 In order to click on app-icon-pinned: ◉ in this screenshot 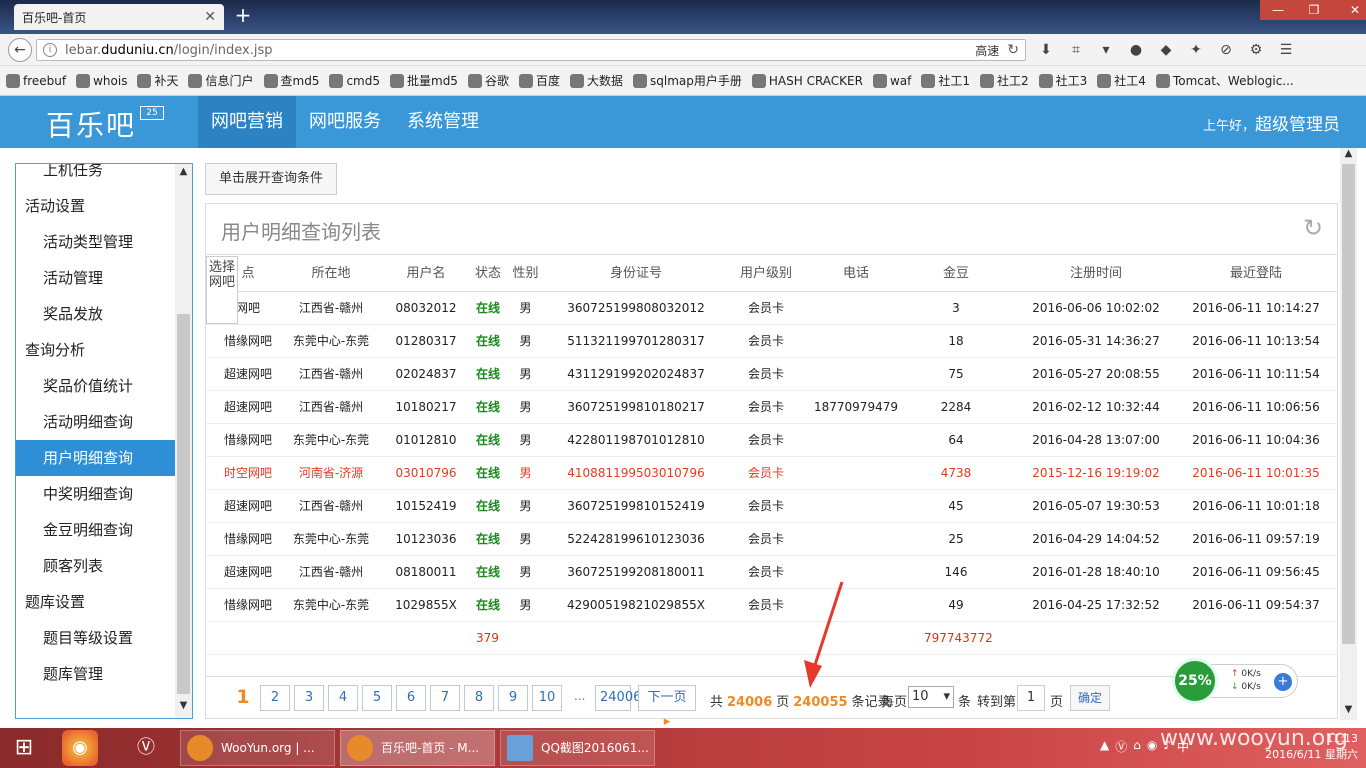, I will do `click(80, 748)`.